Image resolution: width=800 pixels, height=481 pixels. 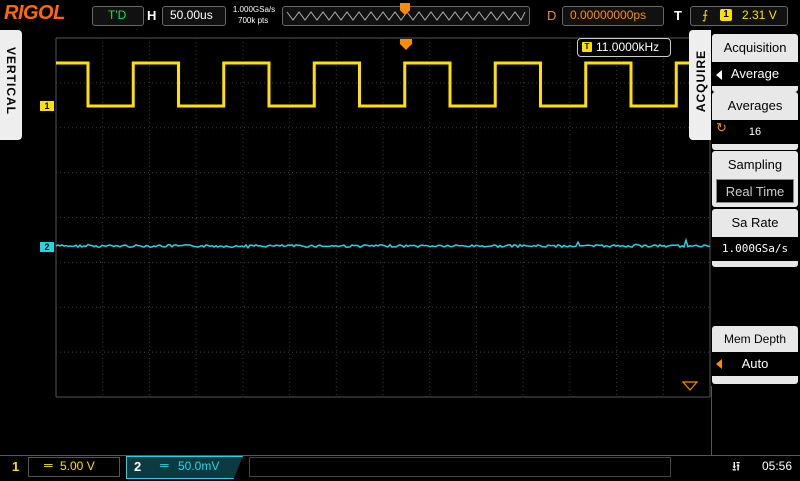 I want to click on acquisition-value: Average, so click(x=755, y=74).